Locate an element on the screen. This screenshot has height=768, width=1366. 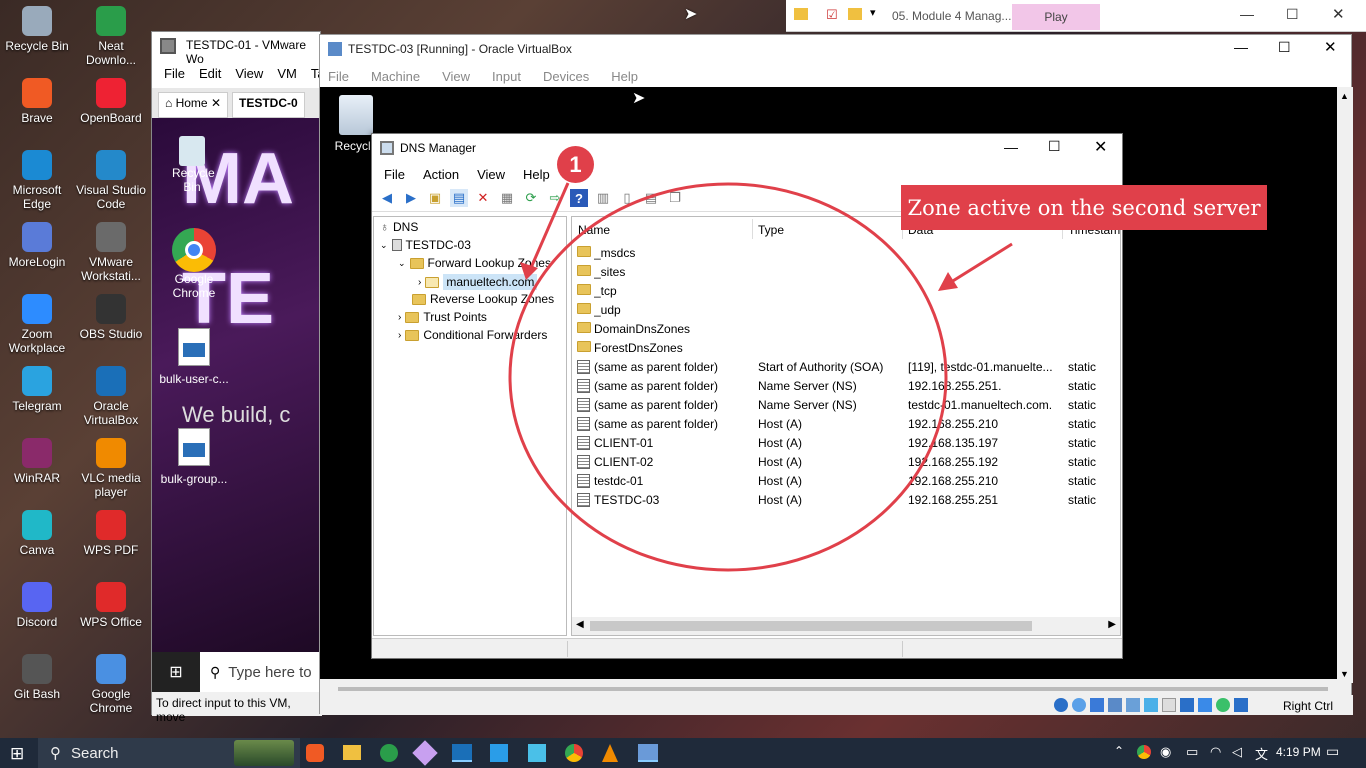
vlc-taskbar-icon is located at coordinates (610, 753).